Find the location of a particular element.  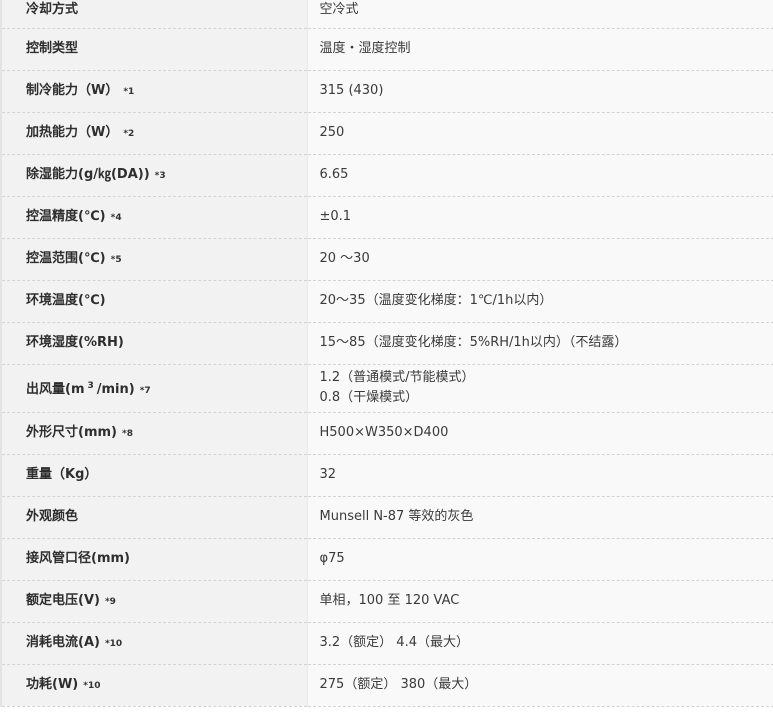

label-text: 出风量(m is located at coordinates (55, 389).